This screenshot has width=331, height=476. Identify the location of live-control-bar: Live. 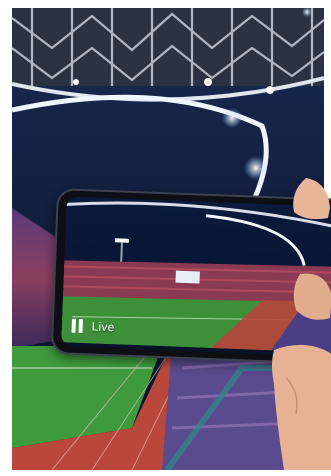
(93, 326).